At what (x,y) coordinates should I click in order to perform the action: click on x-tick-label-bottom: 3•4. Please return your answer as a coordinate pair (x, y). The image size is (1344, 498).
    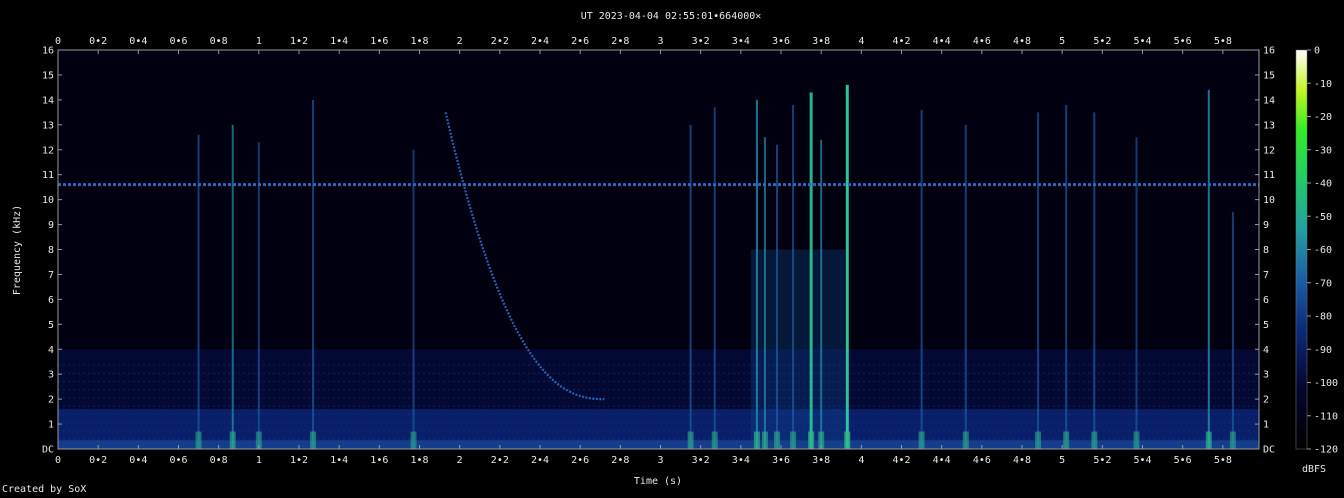
    Looking at the image, I should click on (741, 460).